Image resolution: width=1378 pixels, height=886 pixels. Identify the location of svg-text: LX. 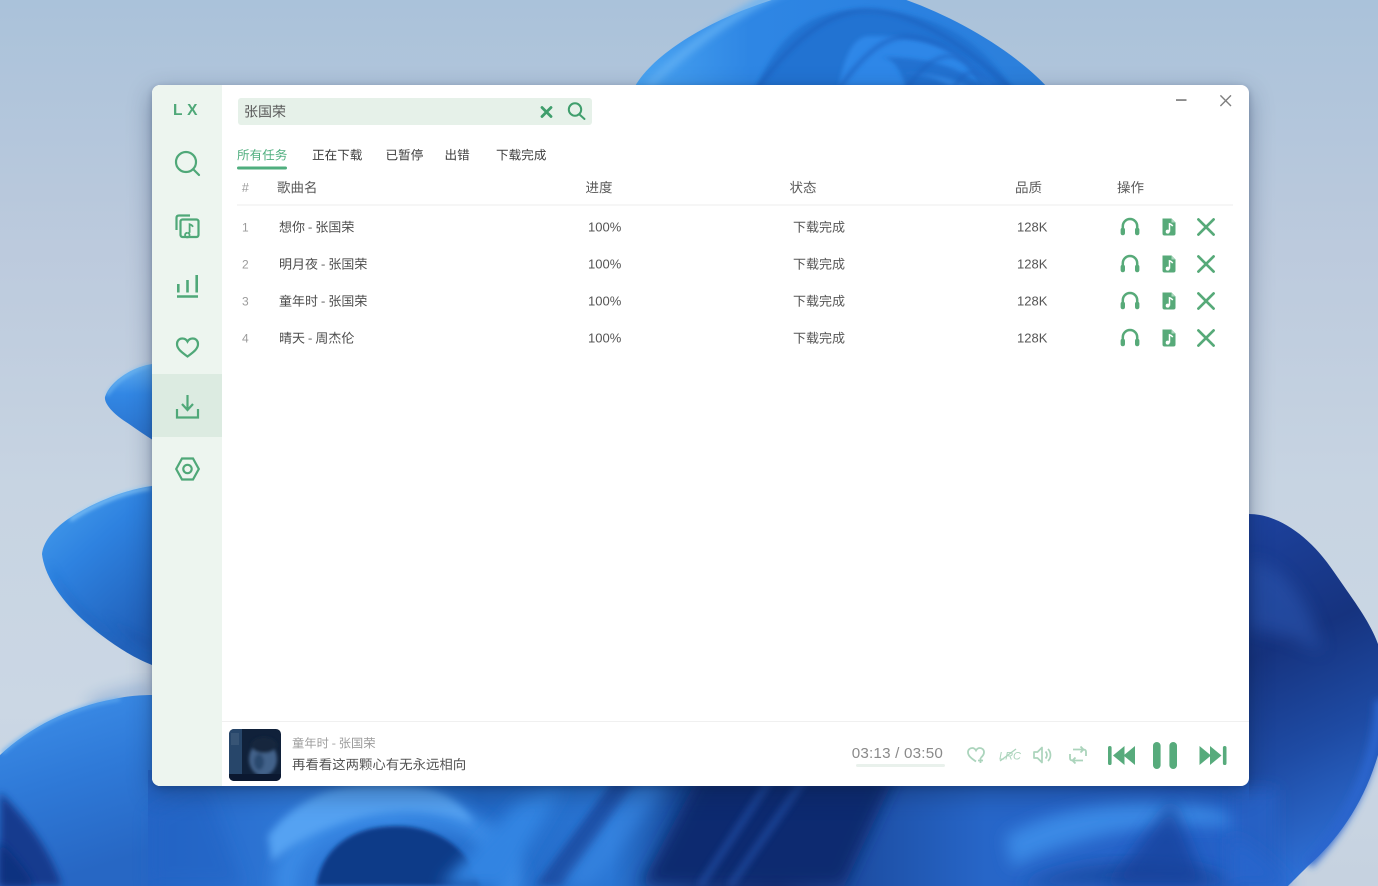
(187, 110).